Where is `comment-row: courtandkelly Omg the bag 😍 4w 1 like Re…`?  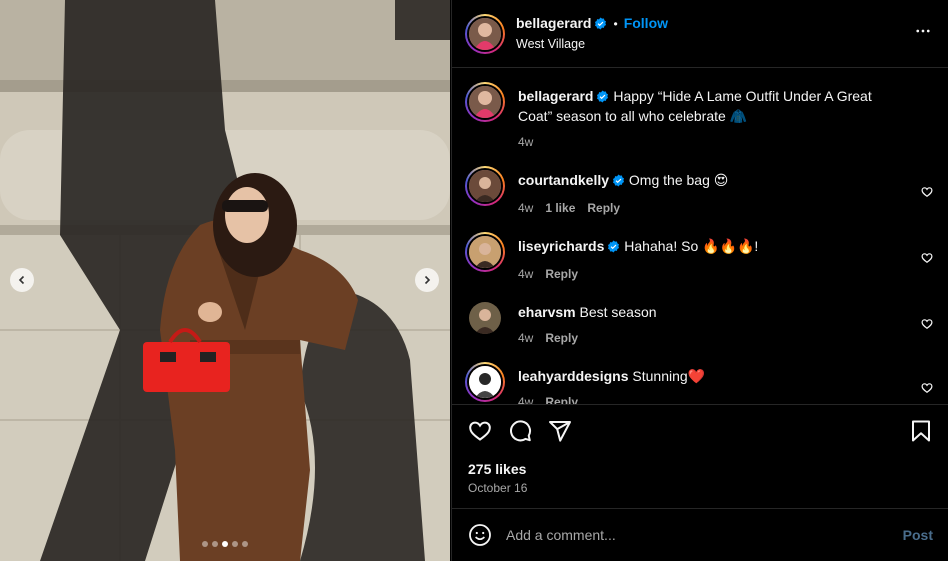 comment-row: courtandkelly Omg the bag 😍 4w 1 like Re… is located at coordinates (699, 191).